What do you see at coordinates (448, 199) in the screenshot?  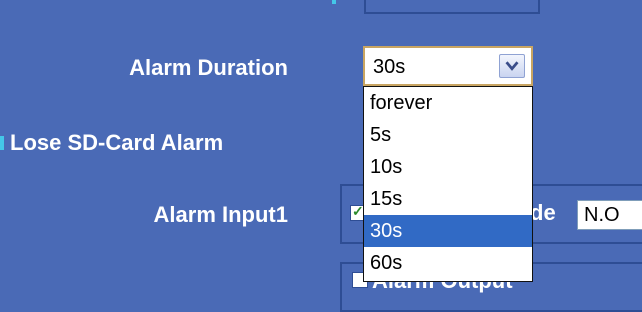 I see `dropdown-option: 15s` at bounding box center [448, 199].